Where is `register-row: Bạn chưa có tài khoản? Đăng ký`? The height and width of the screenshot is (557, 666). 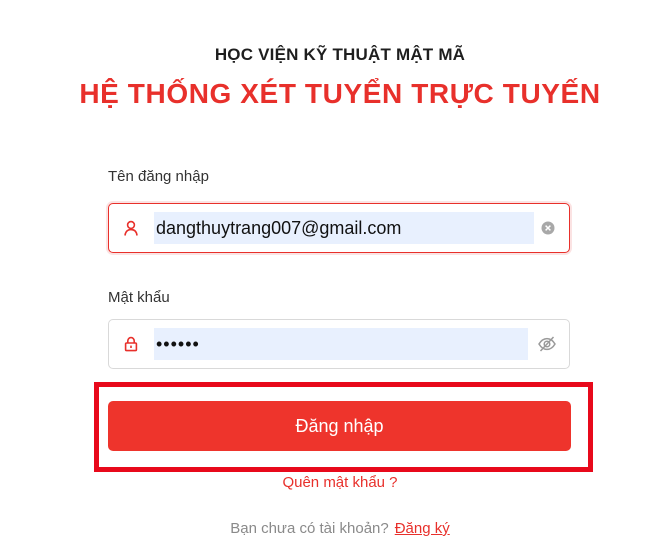
register-row: Bạn chưa có tài khoản? Đăng ký is located at coordinates (333, 528).